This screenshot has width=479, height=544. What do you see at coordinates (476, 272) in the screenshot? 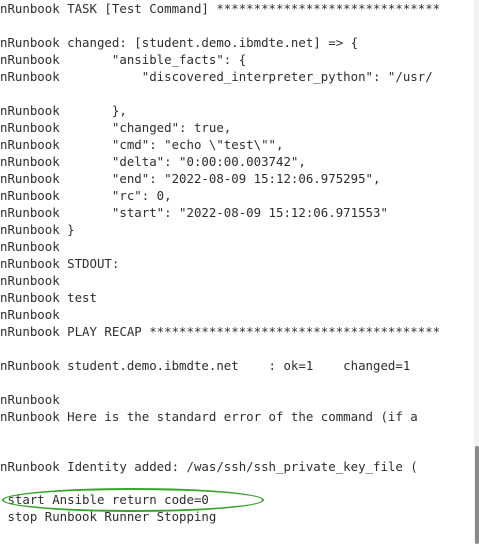
I see `vertical-scrollbar` at bounding box center [476, 272].